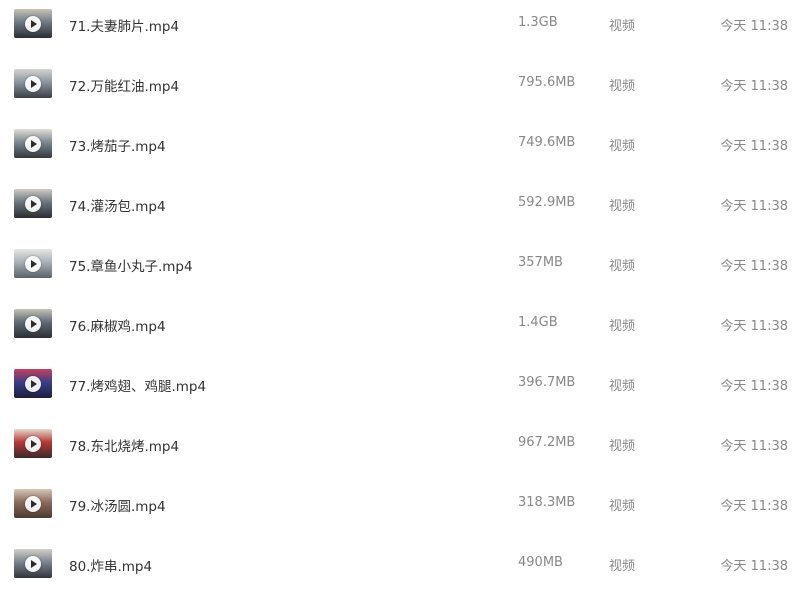 This screenshot has width=800, height=600. Describe the element at coordinates (400, 570) in the screenshot. I see `file-row: 80.炸串.mp4 490MB 视频 今天 11:38` at that location.